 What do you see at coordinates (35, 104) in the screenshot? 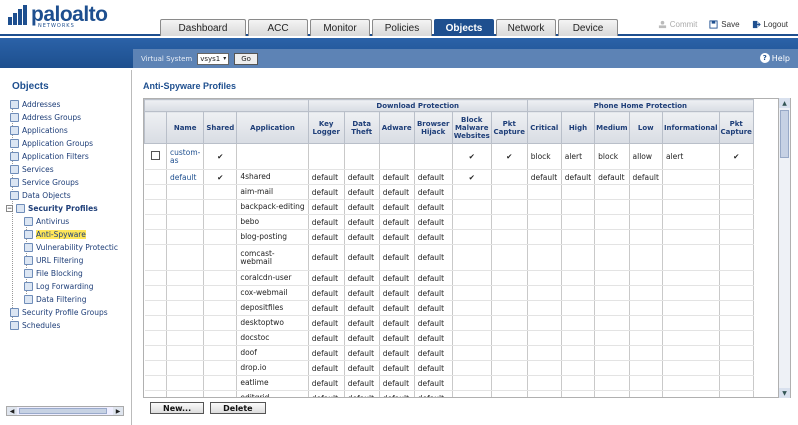
I see `sidebar-item-addresses: Addresses` at bounding box center [35, 104].